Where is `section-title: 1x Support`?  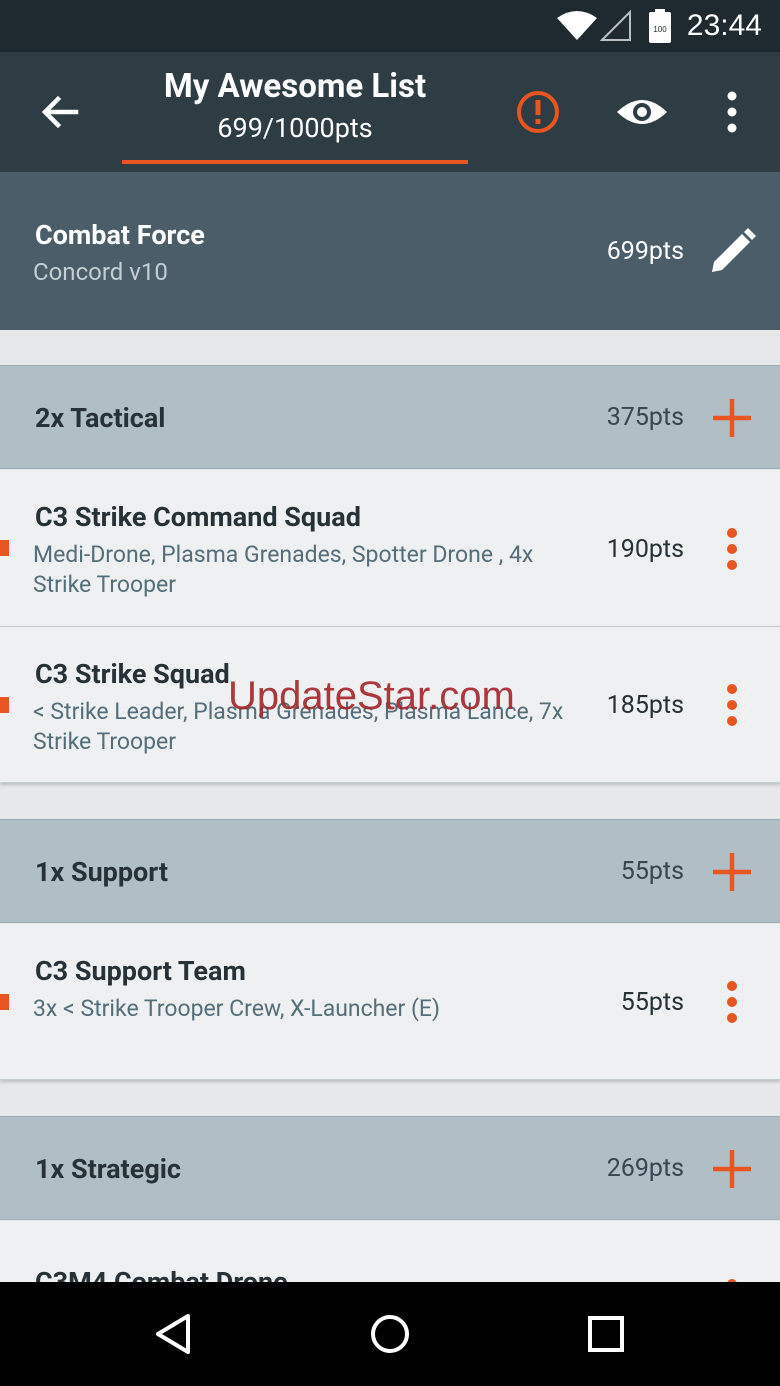
section-title: 1x Support is located at coordinates (101, 872).